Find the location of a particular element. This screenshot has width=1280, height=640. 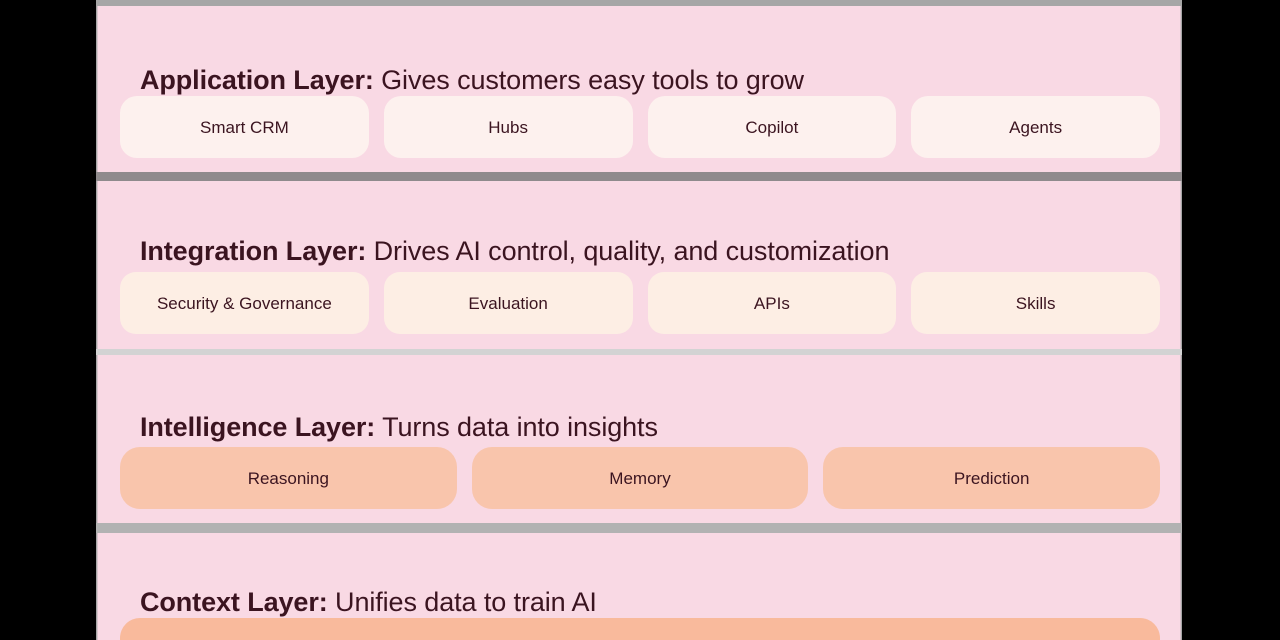

chip-label: Prediction is located at coordinates (991, 478).